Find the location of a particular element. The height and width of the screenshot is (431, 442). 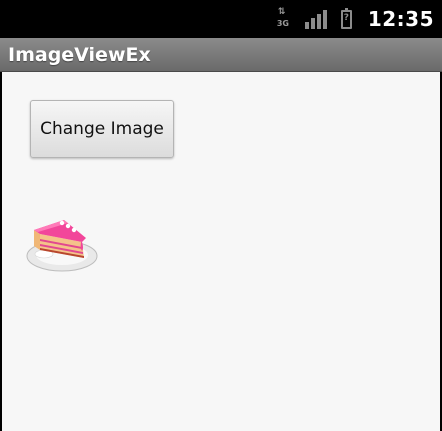

app-title: ImageViewEx is located at coordinates (79, 54).